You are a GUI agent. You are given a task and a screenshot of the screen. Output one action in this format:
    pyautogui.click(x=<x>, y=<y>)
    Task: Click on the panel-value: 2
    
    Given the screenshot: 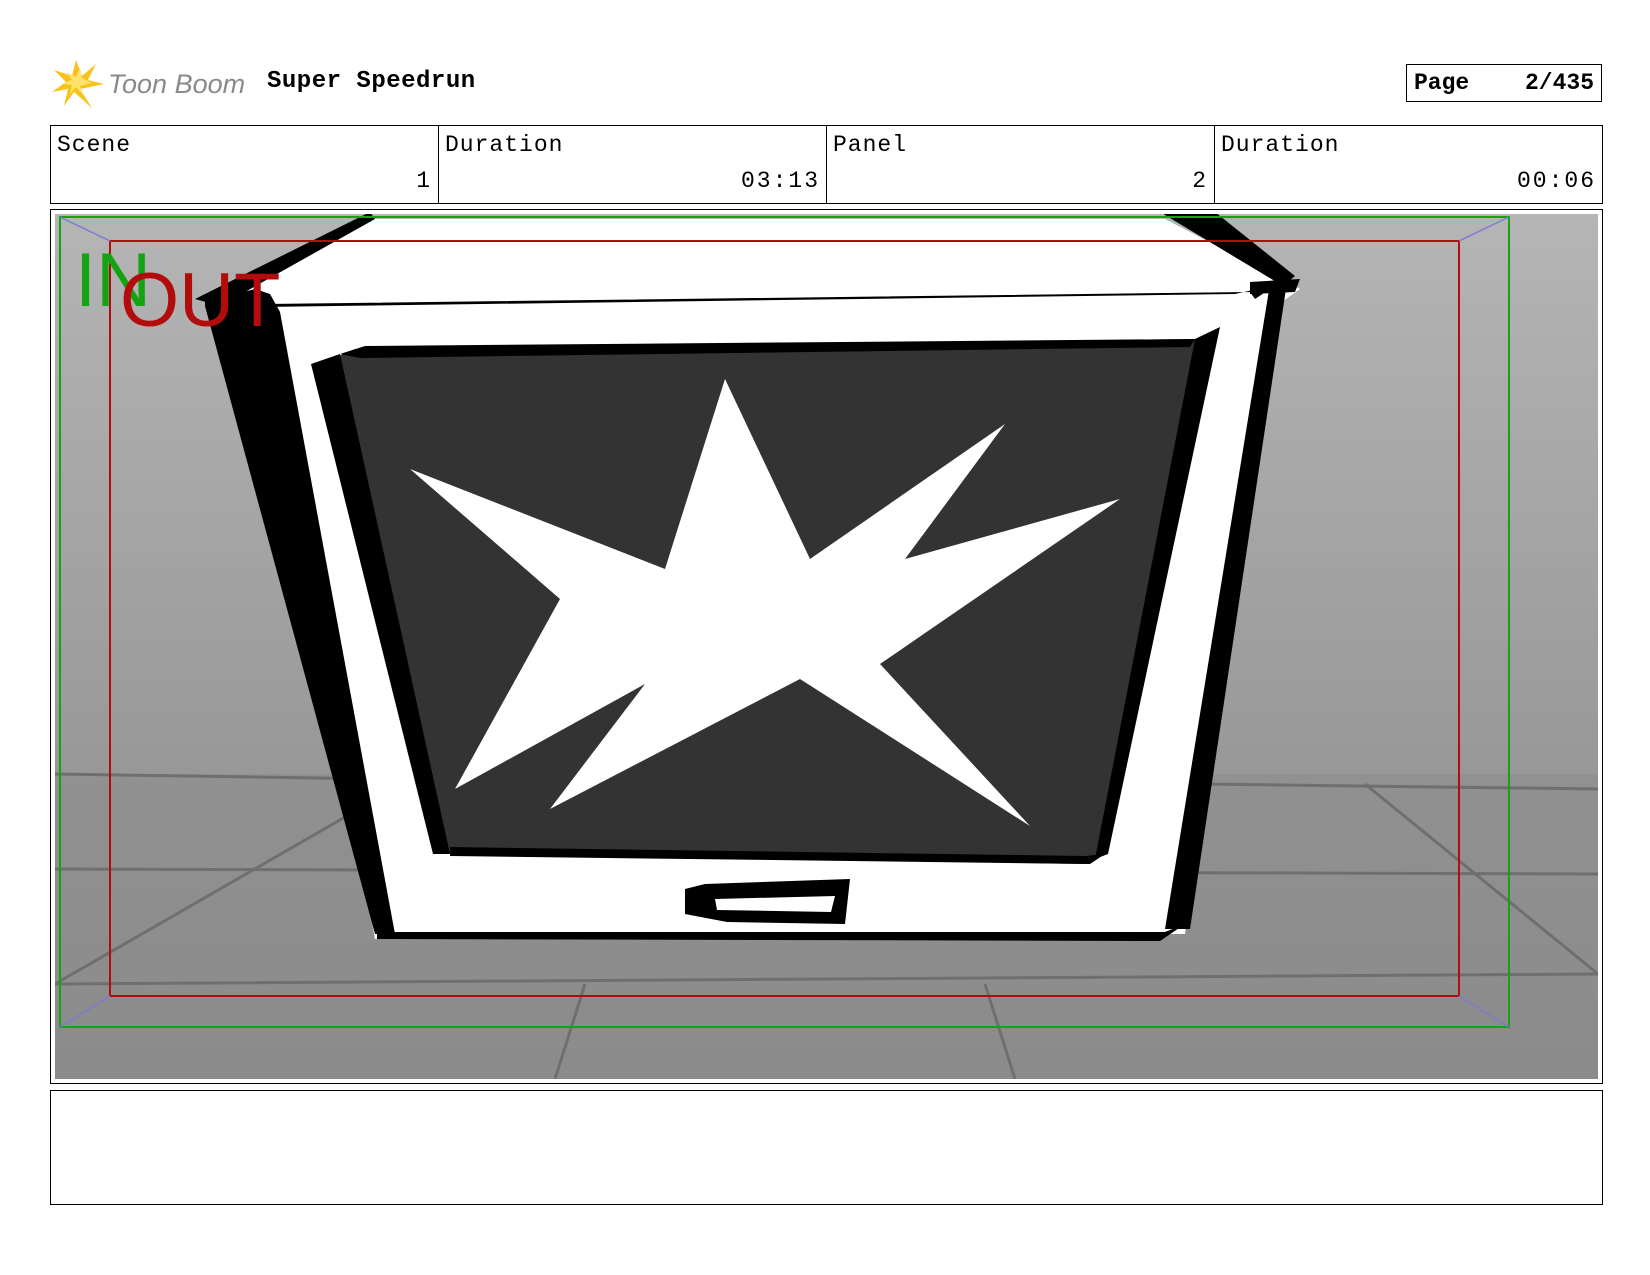 What is the action you would take?
    pyautogui.click(x=1200, y=181)
    